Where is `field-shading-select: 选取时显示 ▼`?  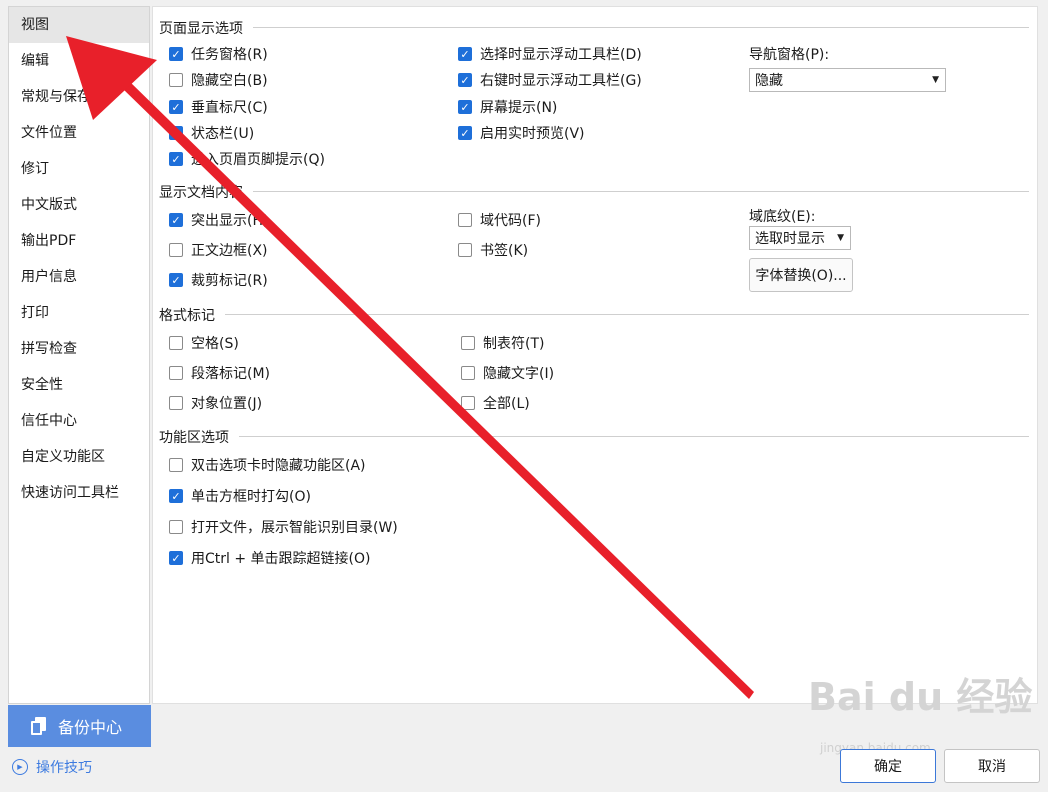
field-shading-select: 选取时显示 ▼ is located at coordinates (800, 238).